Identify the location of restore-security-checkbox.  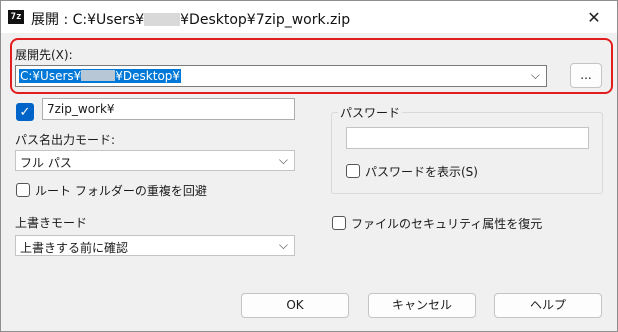
(339, 223).